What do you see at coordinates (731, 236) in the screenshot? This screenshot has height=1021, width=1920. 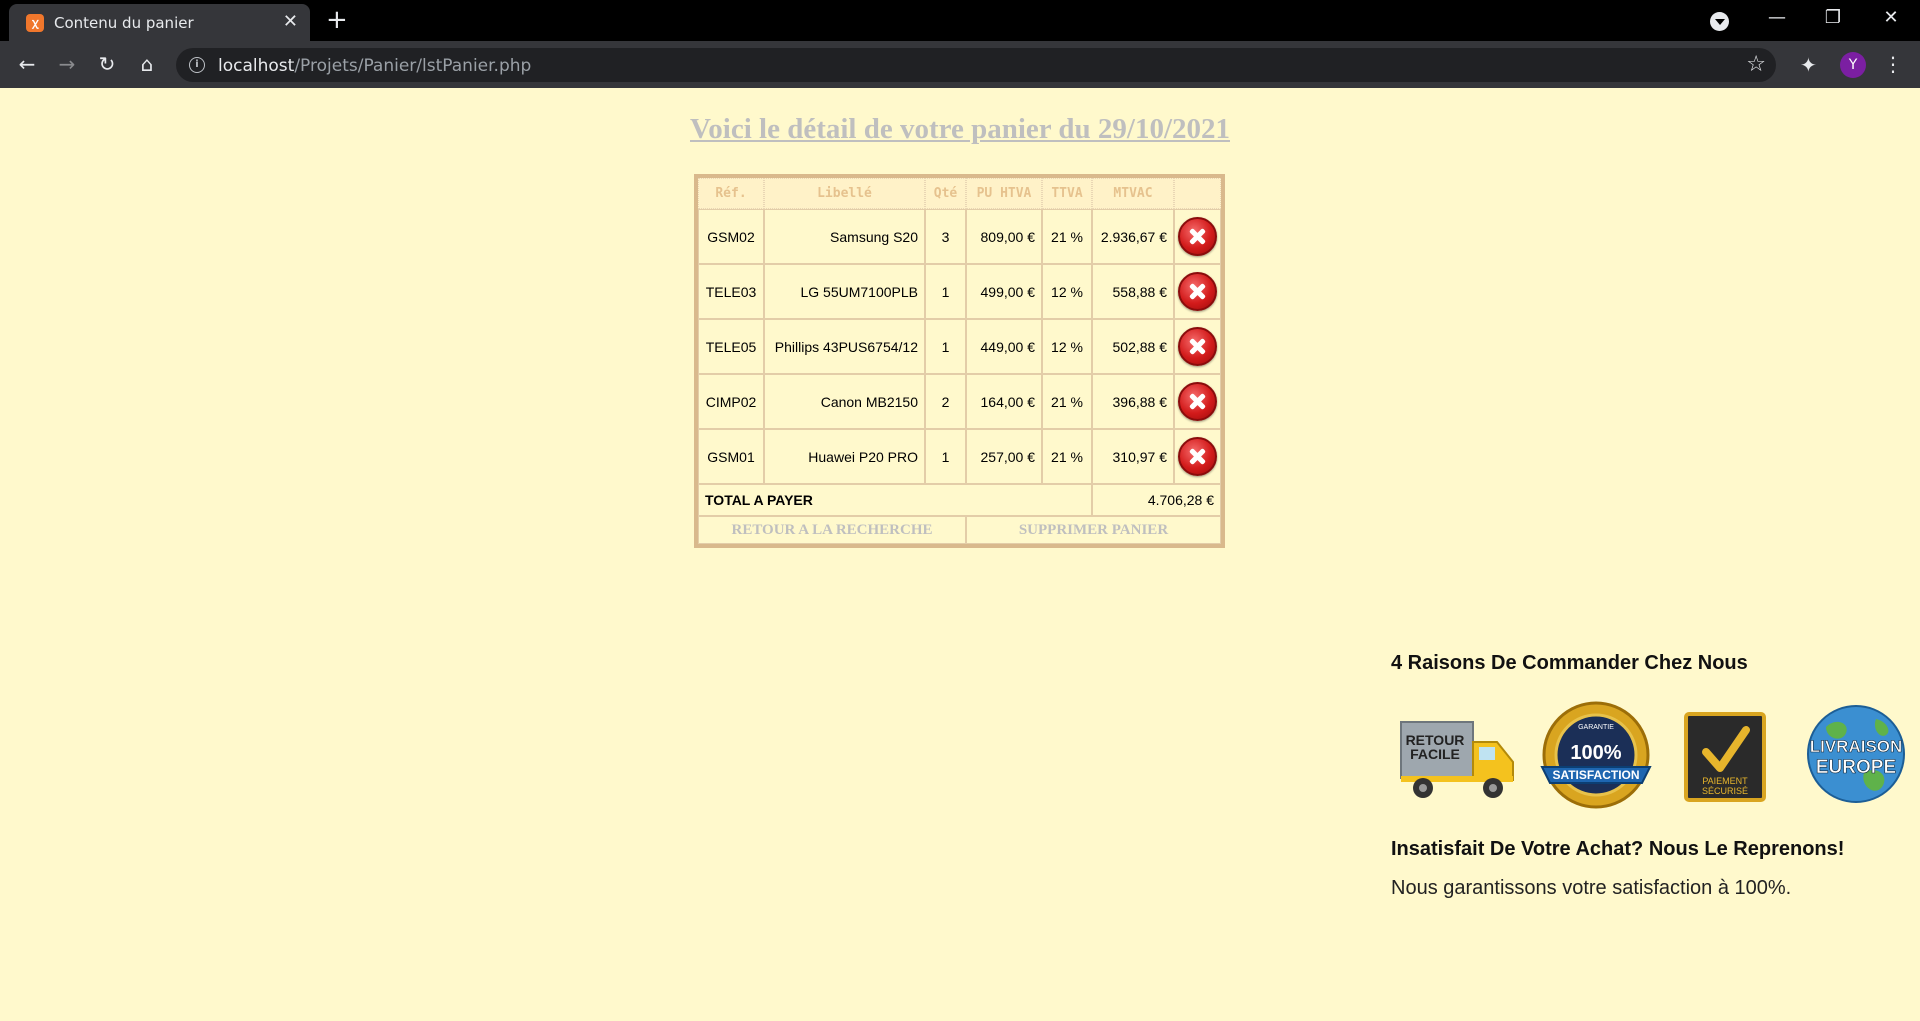 I see `cell-ref: GSM02` at bounding box center [731, 236].